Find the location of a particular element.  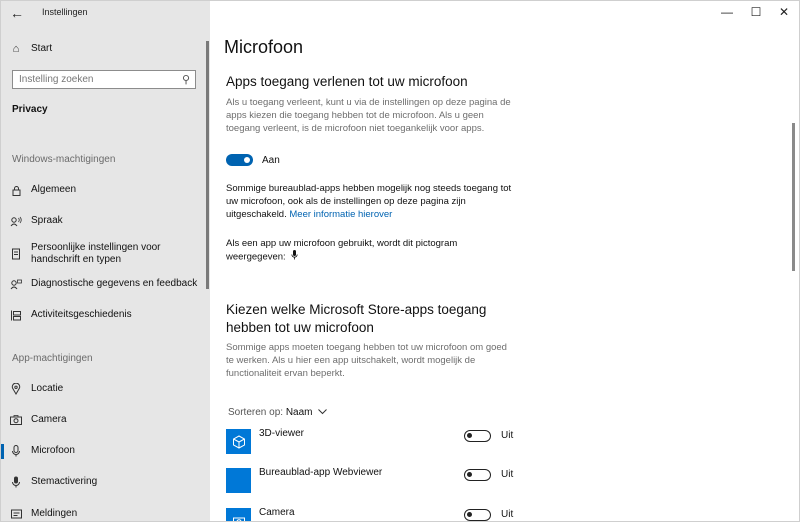

sidebar-item-start: ⌂ Start is located at coordinates (103, 49).